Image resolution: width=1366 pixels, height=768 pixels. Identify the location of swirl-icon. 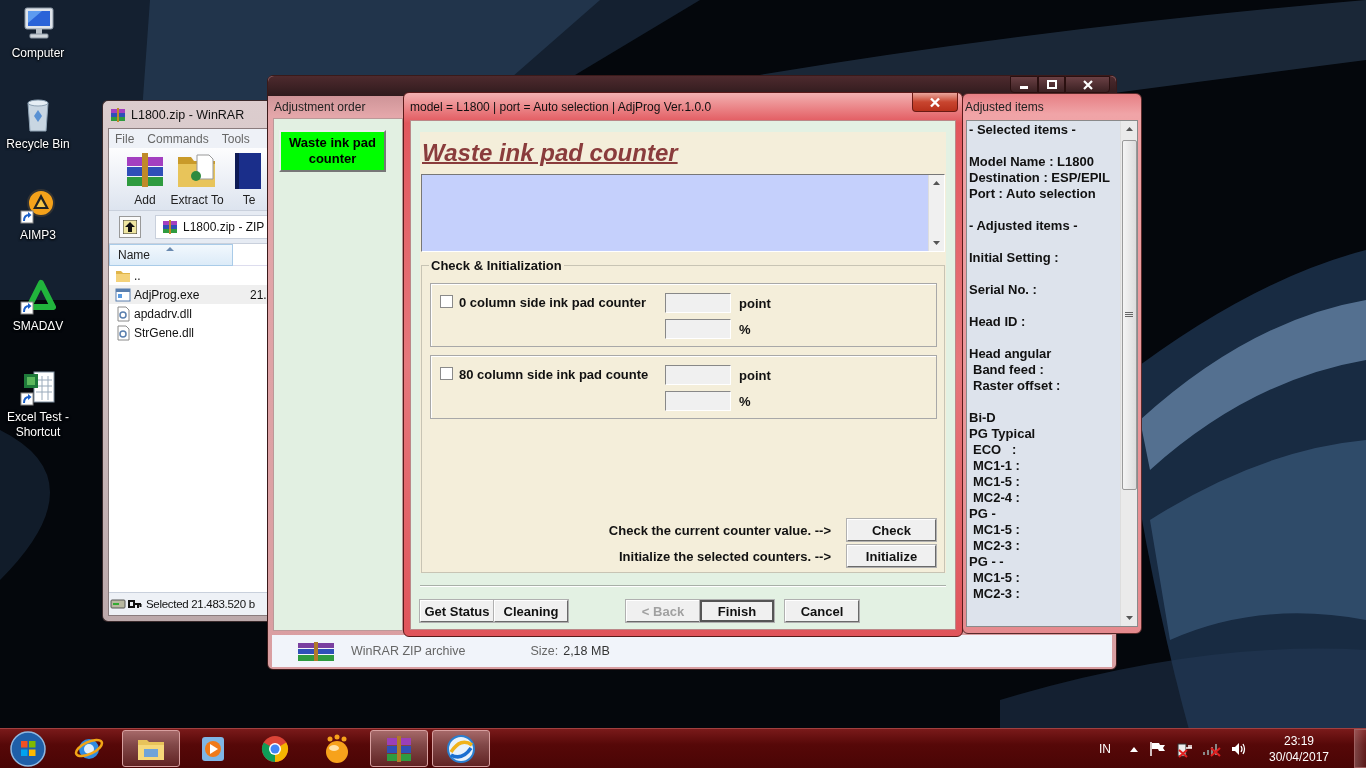
(461, 748).